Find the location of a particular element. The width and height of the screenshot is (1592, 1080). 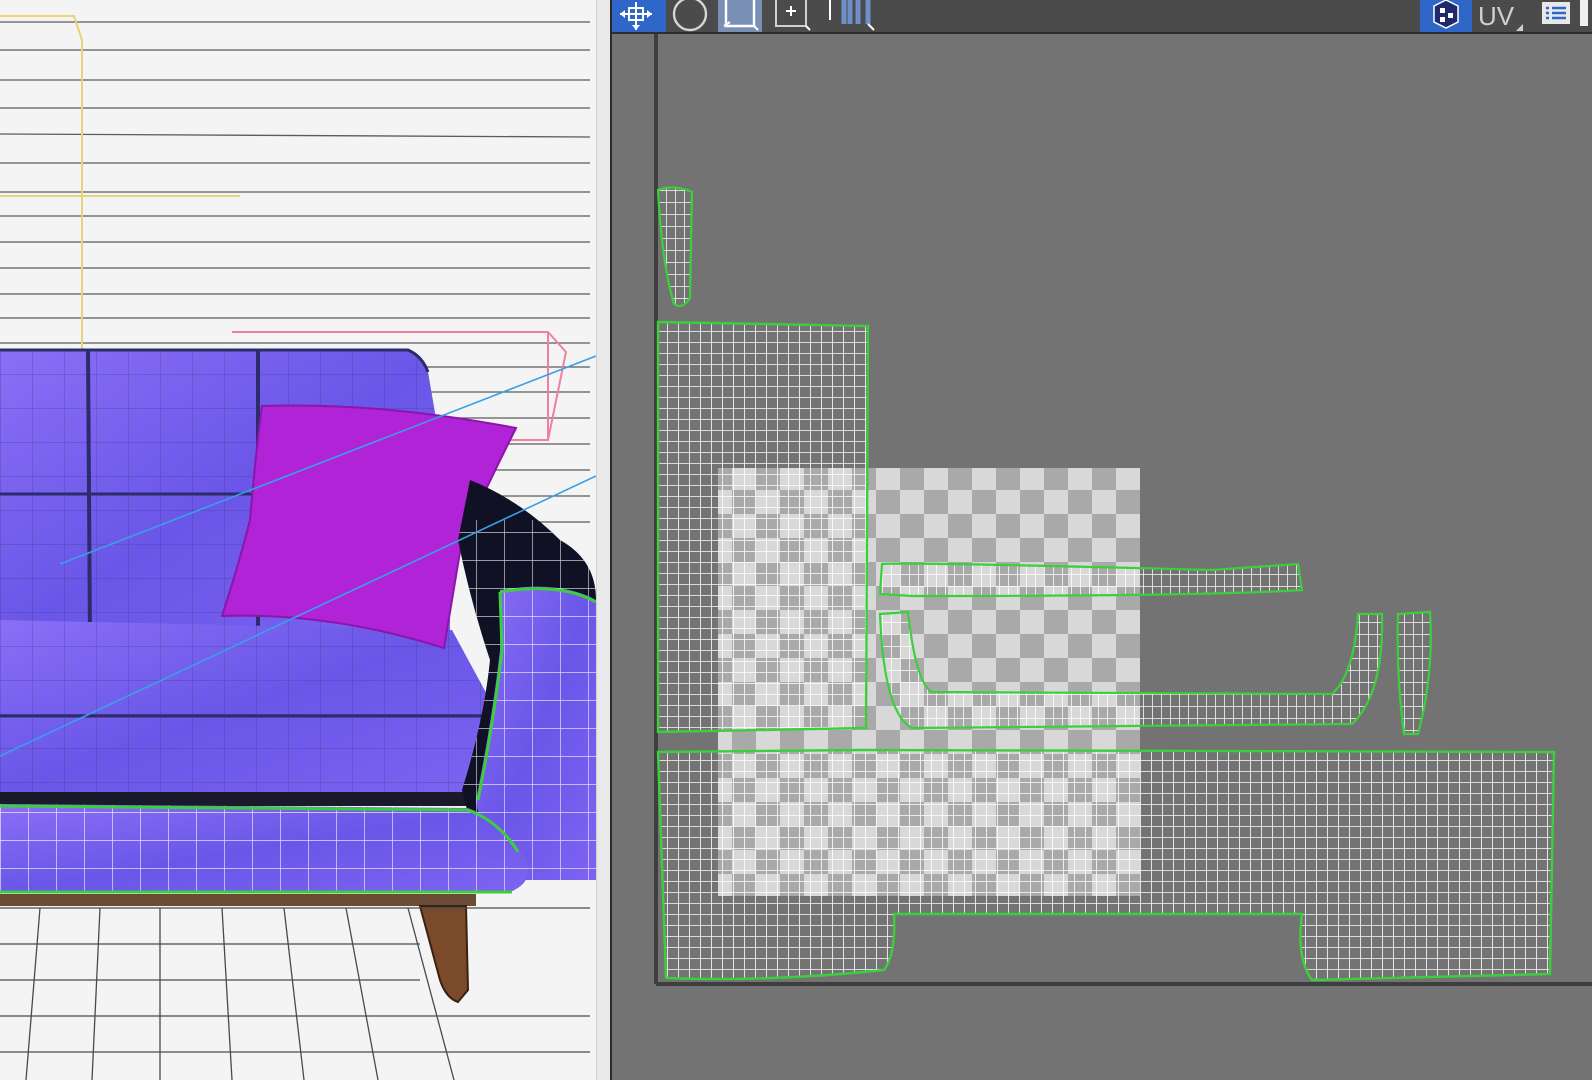

freeform-icon is located at coordinates (793, 15).